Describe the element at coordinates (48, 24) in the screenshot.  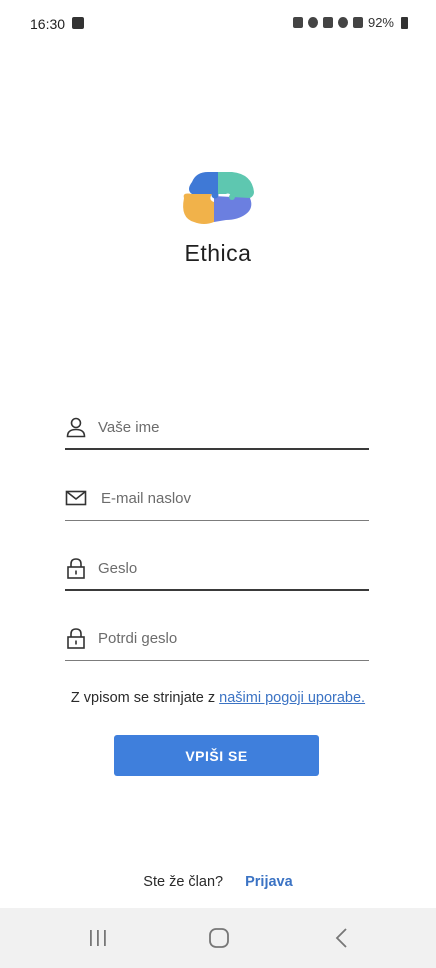
I see `status-time: 16:30` at that location.